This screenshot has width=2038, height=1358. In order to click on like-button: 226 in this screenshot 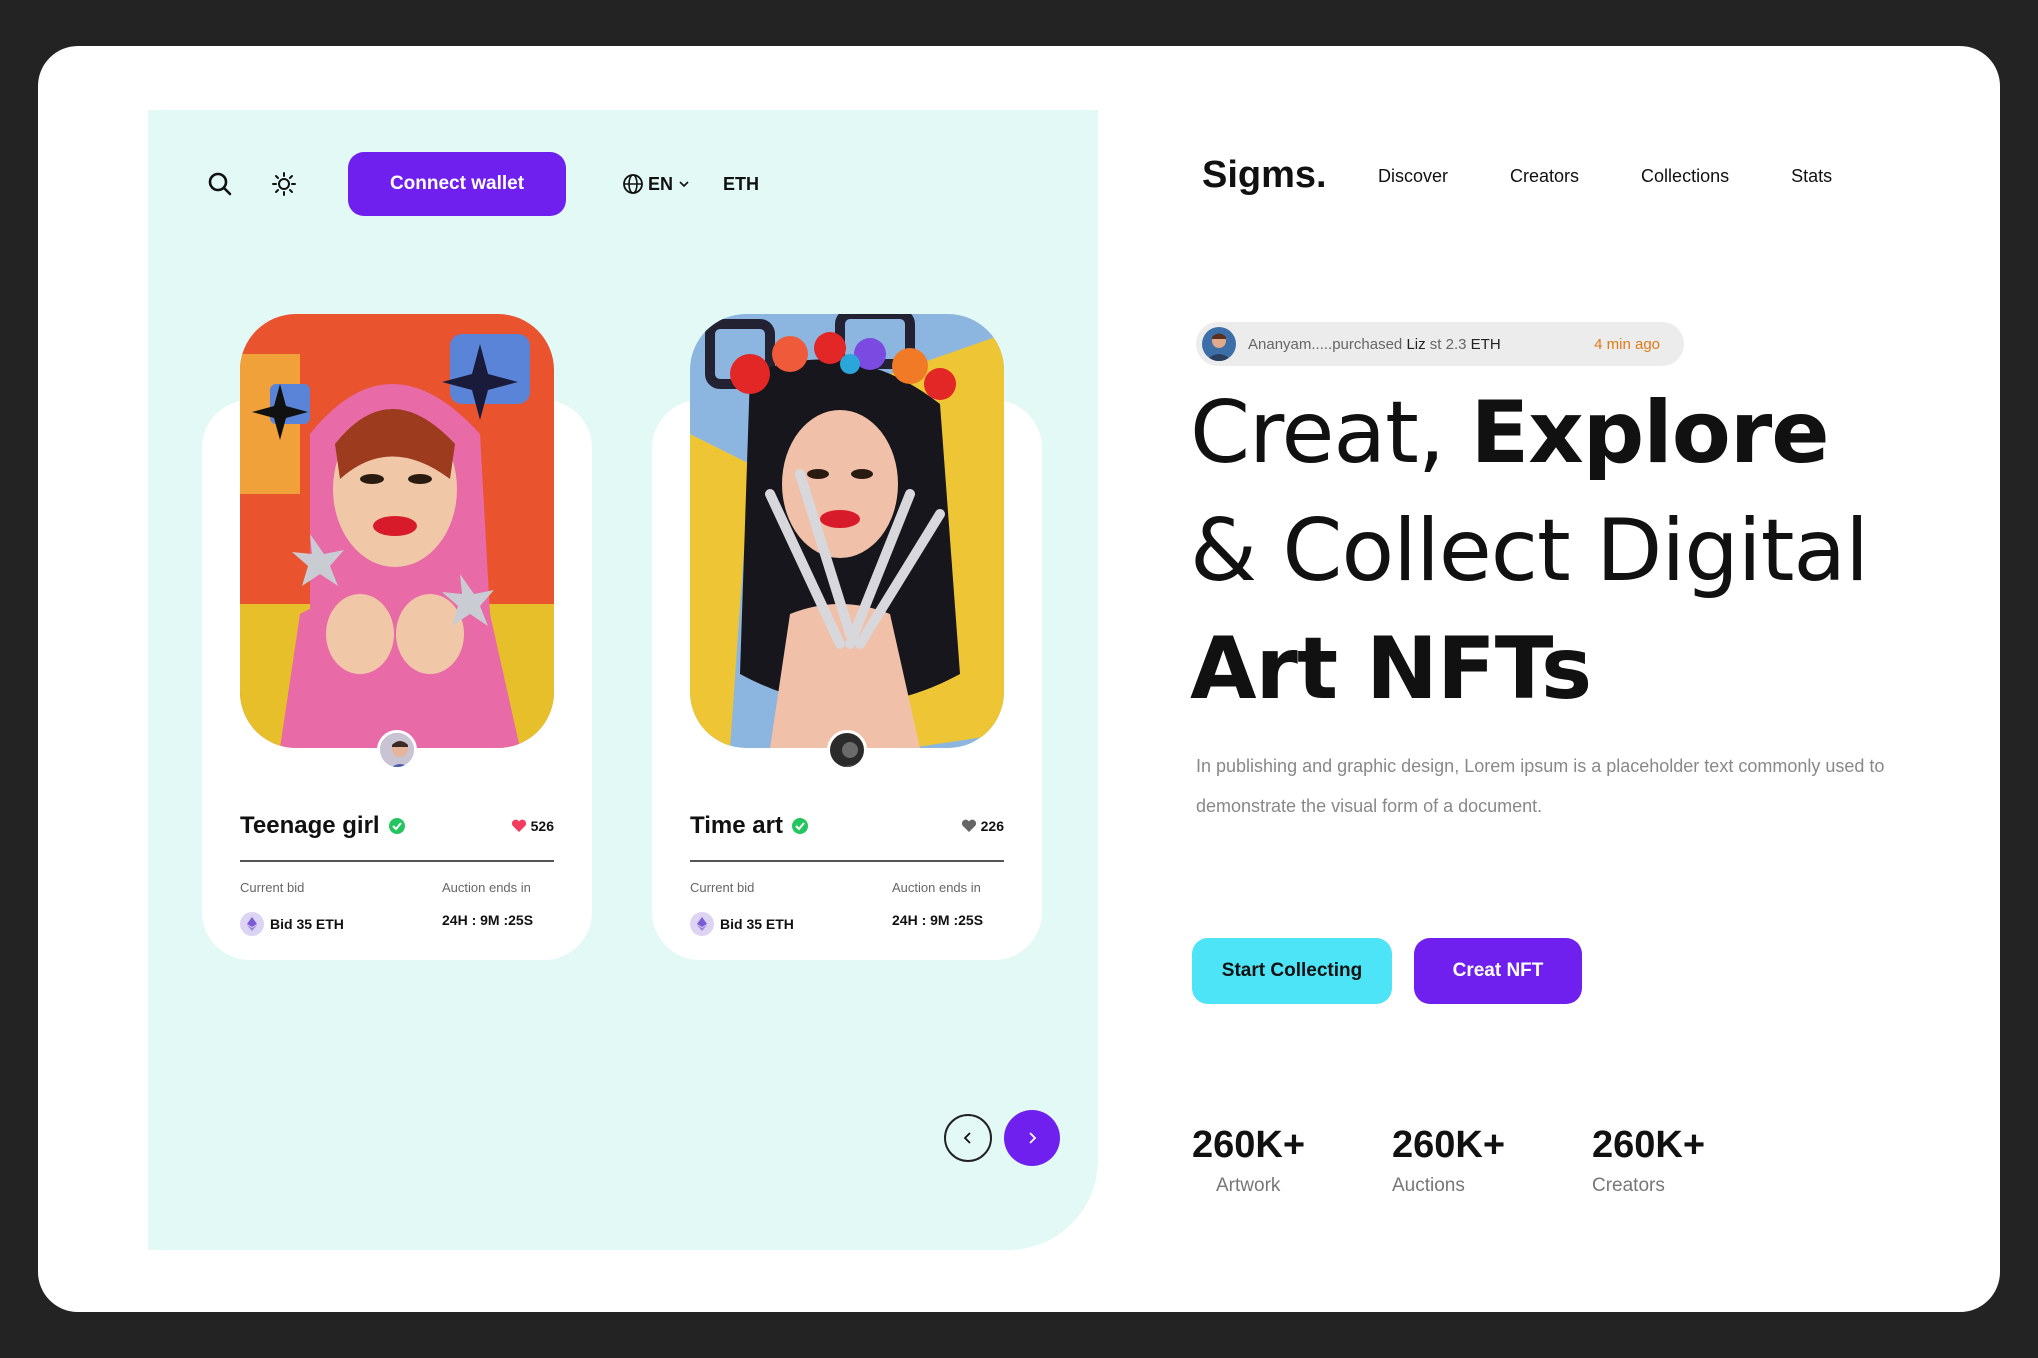, I will do `click(982, 826)`.